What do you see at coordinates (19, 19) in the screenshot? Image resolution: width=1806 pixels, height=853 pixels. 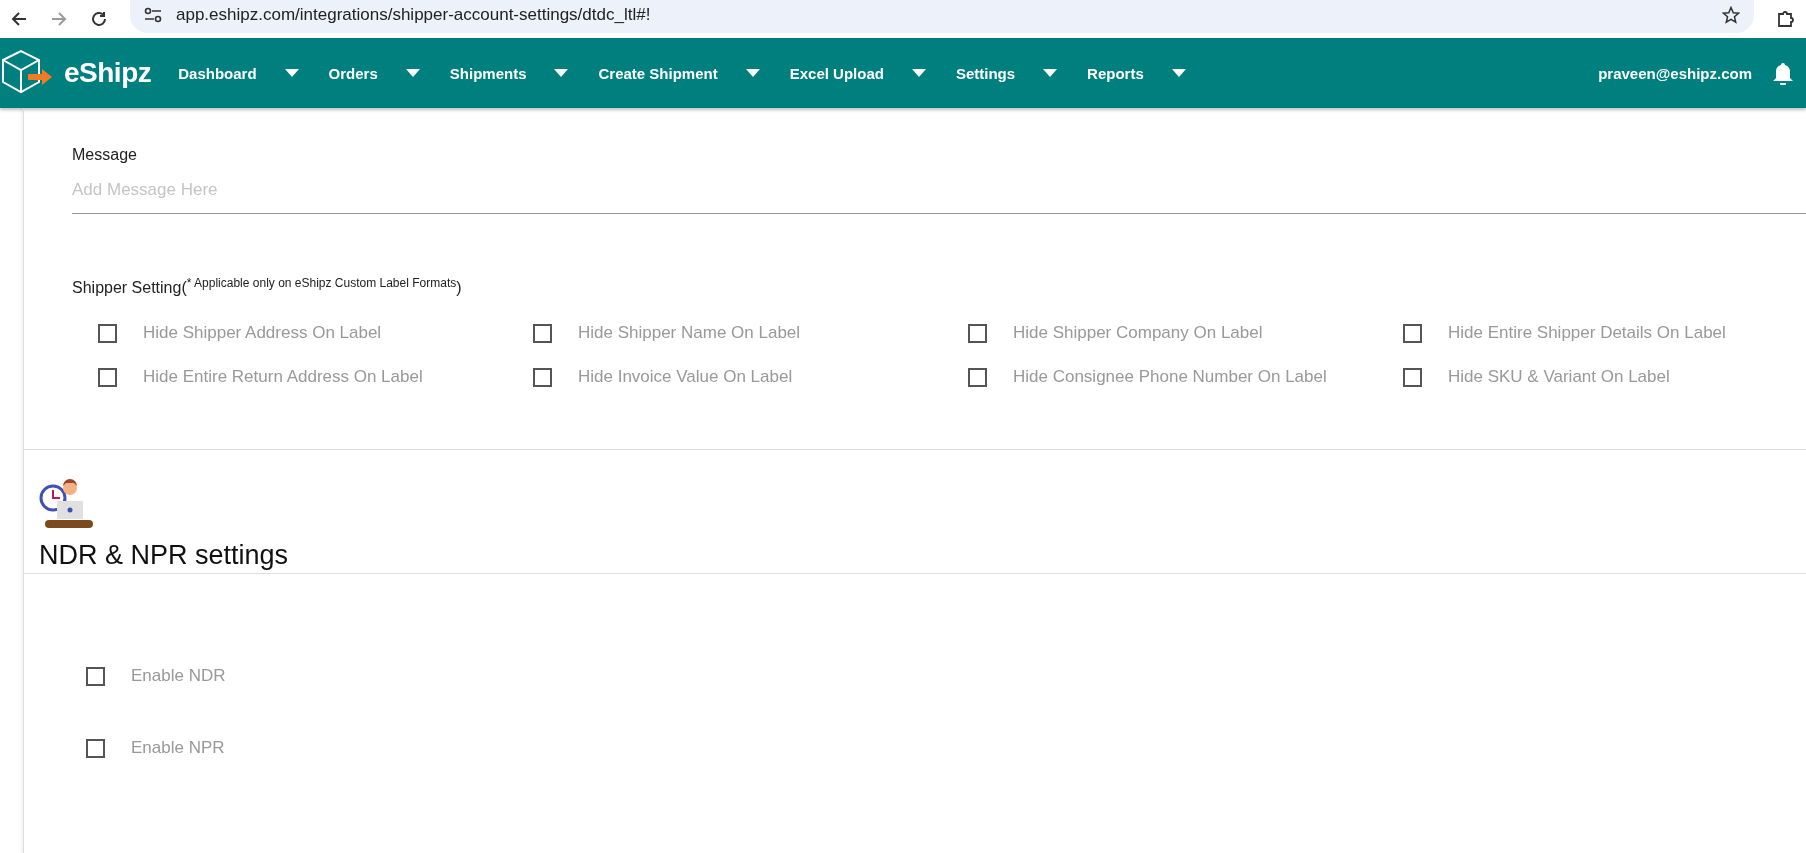 I see `back-button` at bounding box center [19, 19].